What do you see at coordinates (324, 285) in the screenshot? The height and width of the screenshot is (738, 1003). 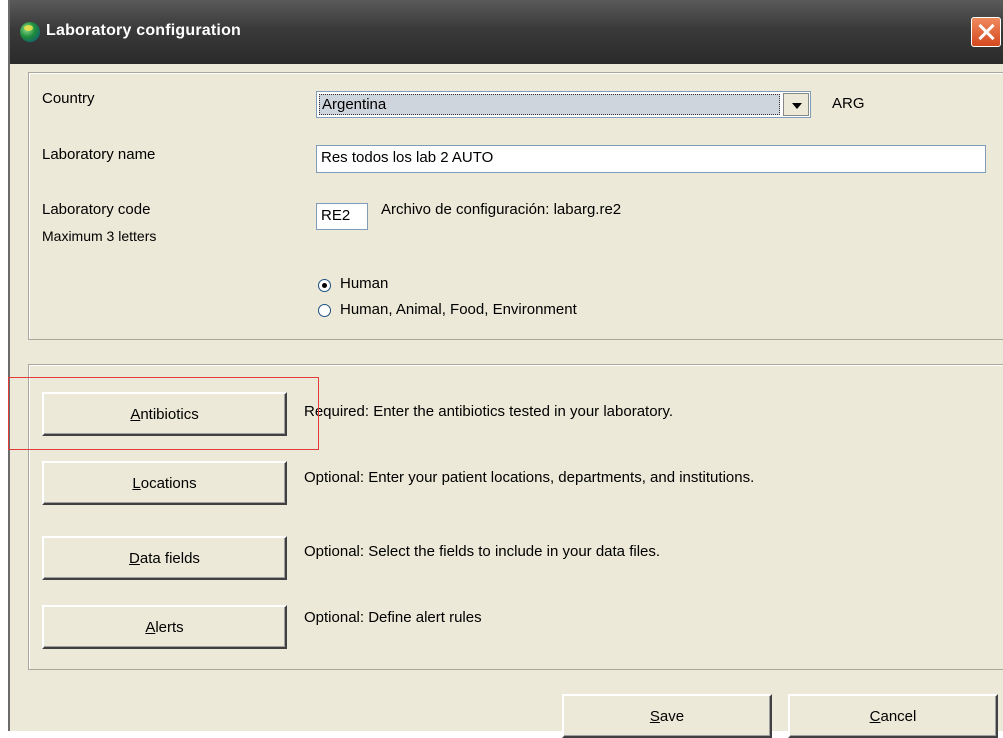 I see `radio-human` at bounding box center [324, 285].